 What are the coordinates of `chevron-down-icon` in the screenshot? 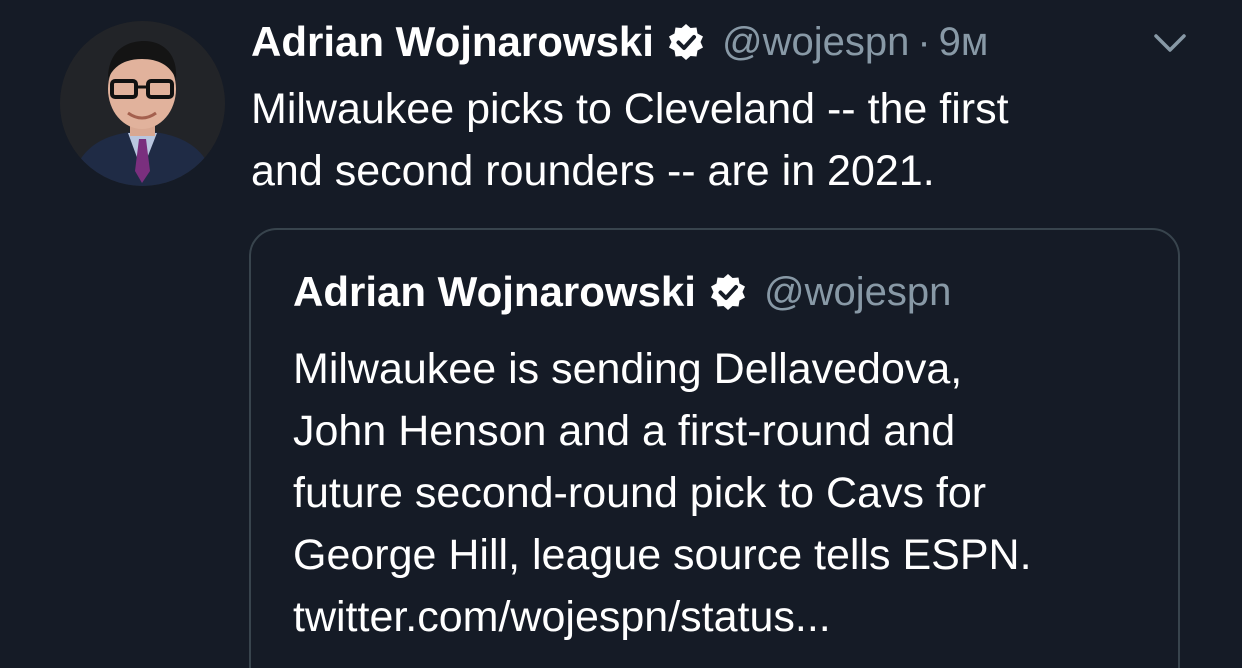 It's located at (1170, 43).